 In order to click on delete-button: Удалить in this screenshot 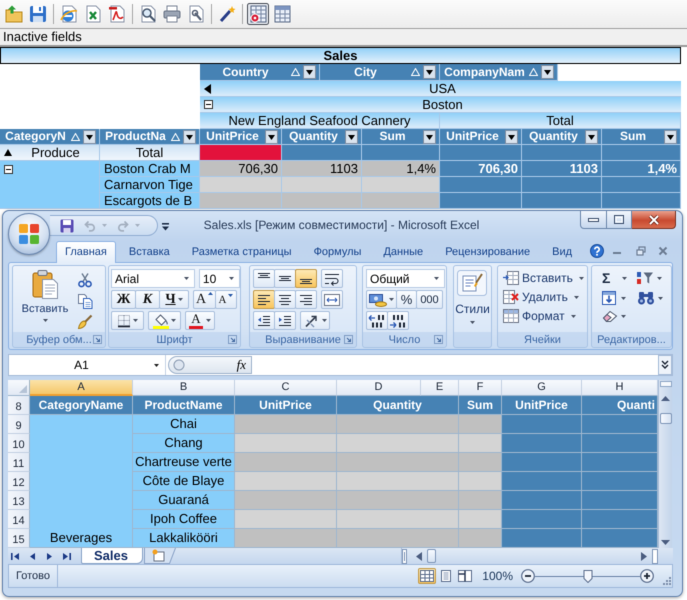, I will do `click(545, 297)`.